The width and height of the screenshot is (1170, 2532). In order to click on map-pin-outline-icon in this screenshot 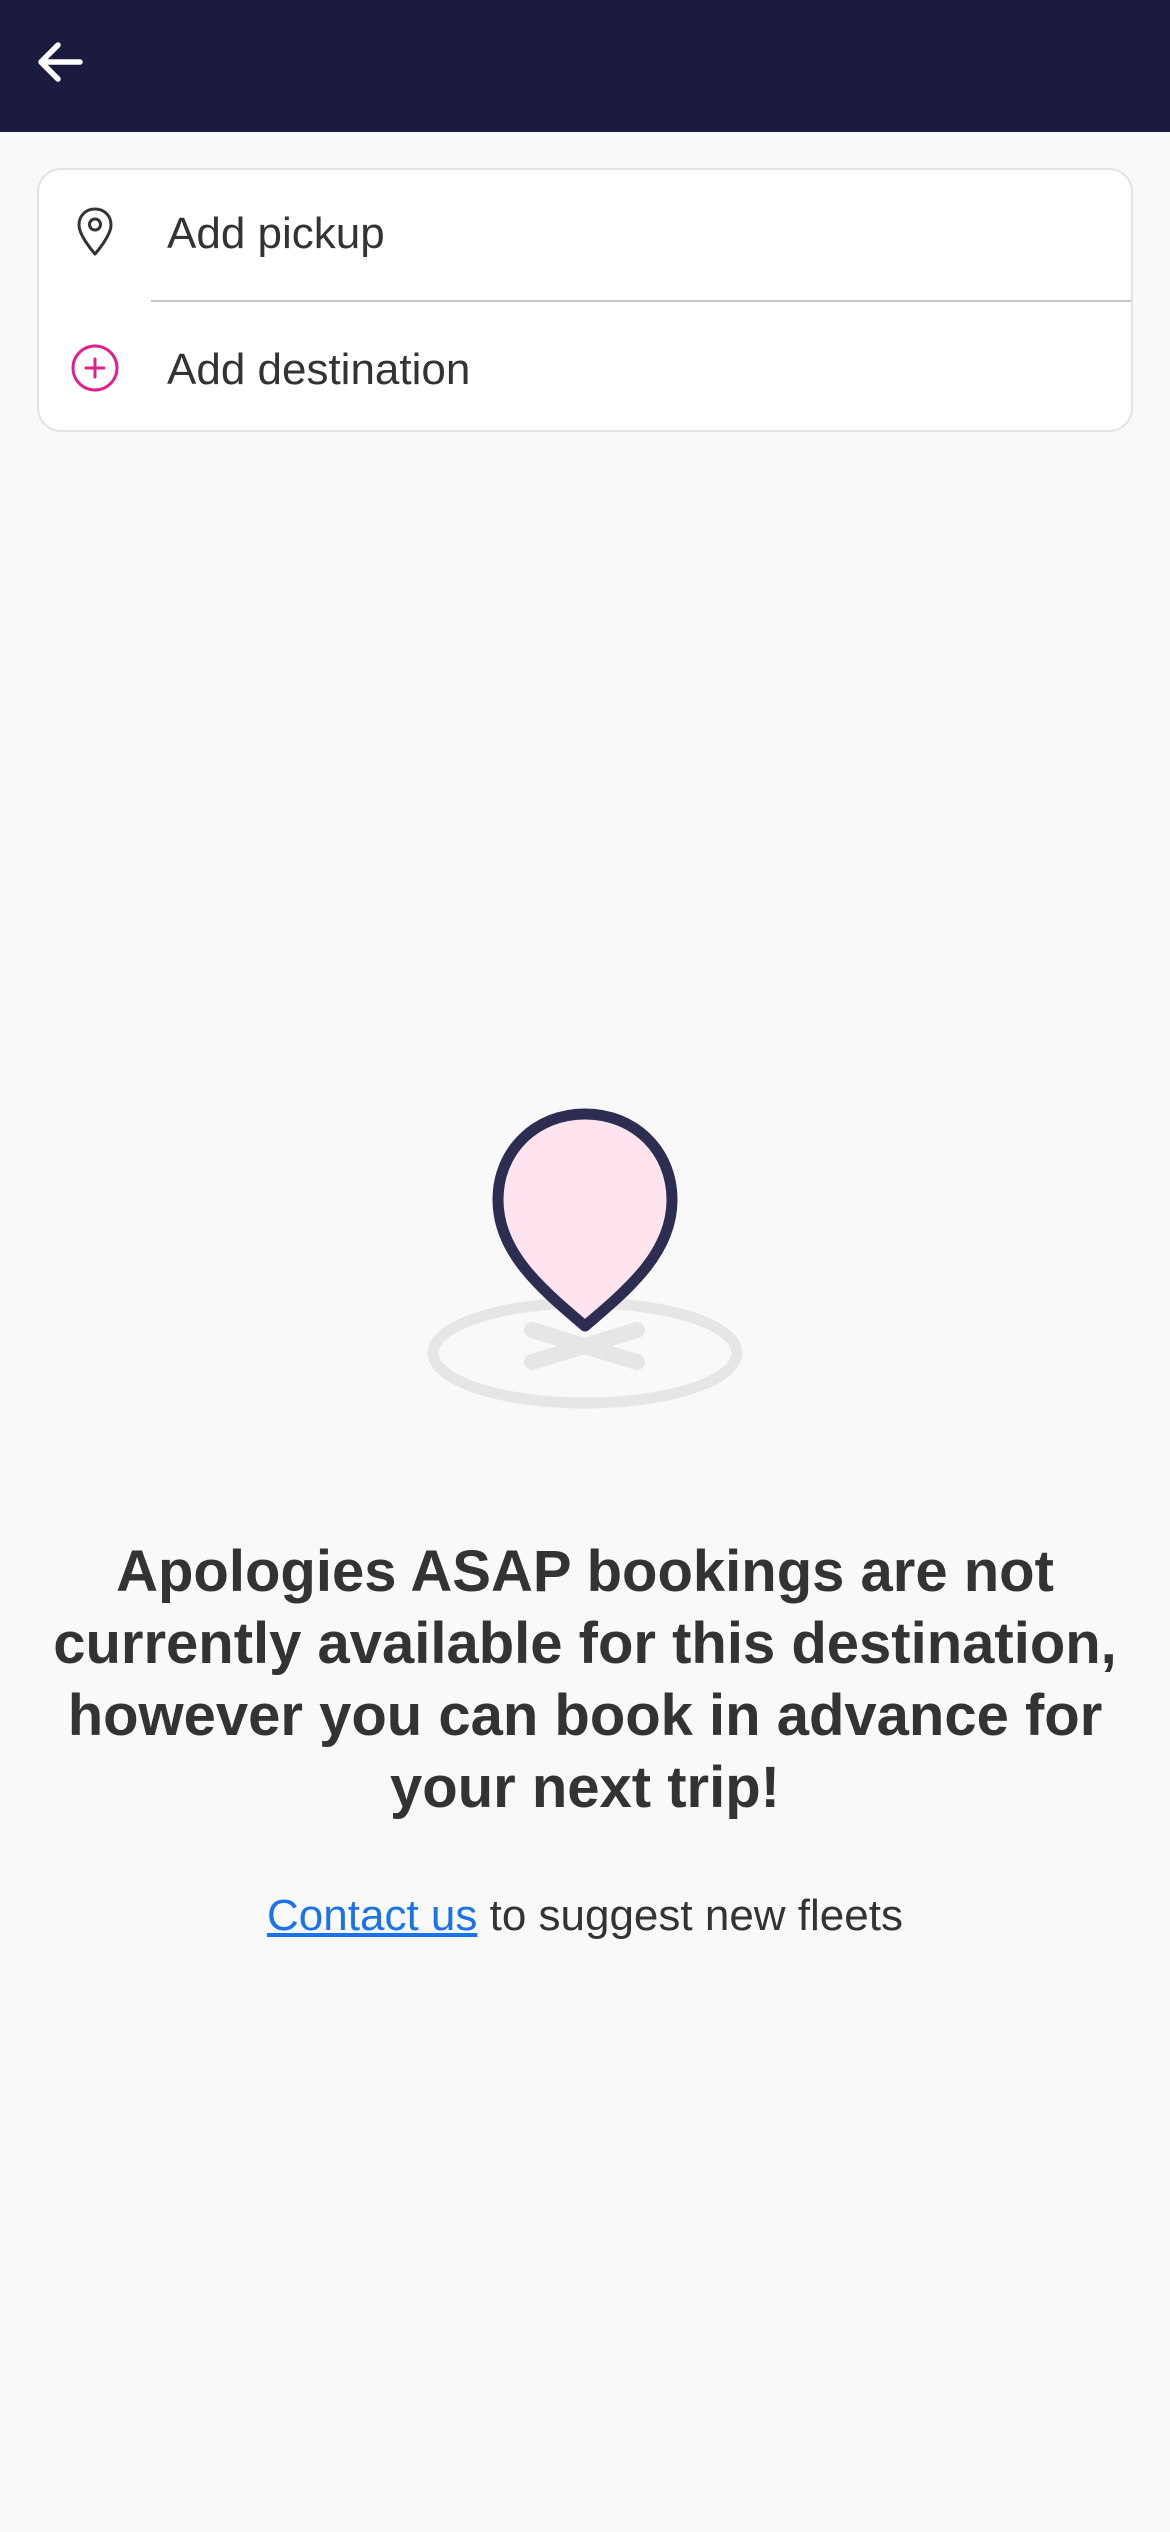, I will do `click(95, 232)`.